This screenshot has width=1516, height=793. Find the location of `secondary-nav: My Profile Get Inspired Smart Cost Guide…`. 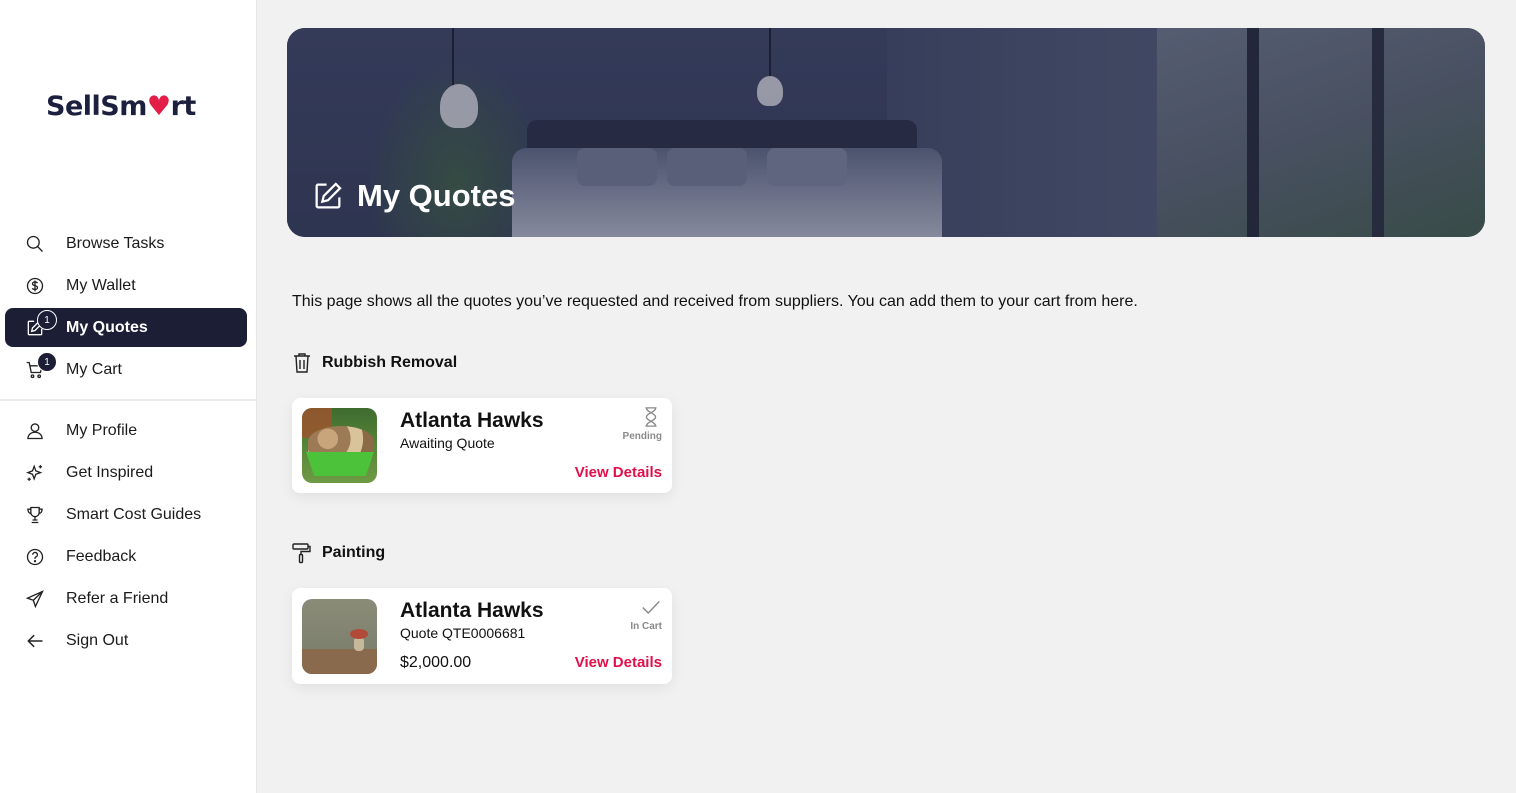

secondary-nav: My Profile Get Inspired Smart Cost Guide… is located at coordinates (126, 537).